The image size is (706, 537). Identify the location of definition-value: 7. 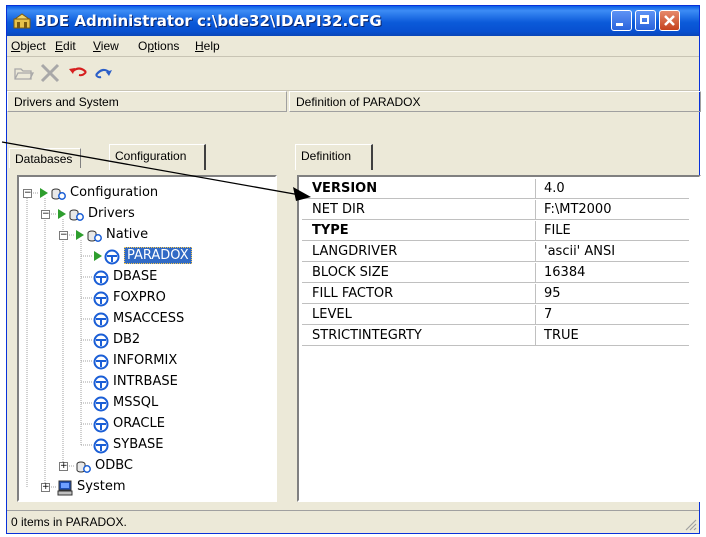
(548, 314).